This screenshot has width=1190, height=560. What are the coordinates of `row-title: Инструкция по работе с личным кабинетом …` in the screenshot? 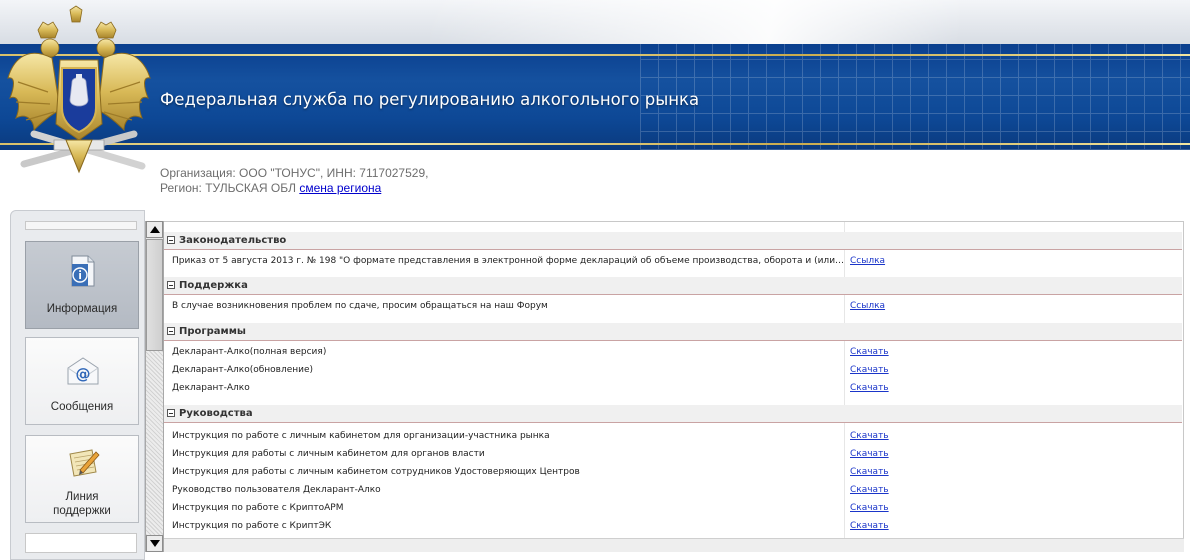 It's located at (361, 436).